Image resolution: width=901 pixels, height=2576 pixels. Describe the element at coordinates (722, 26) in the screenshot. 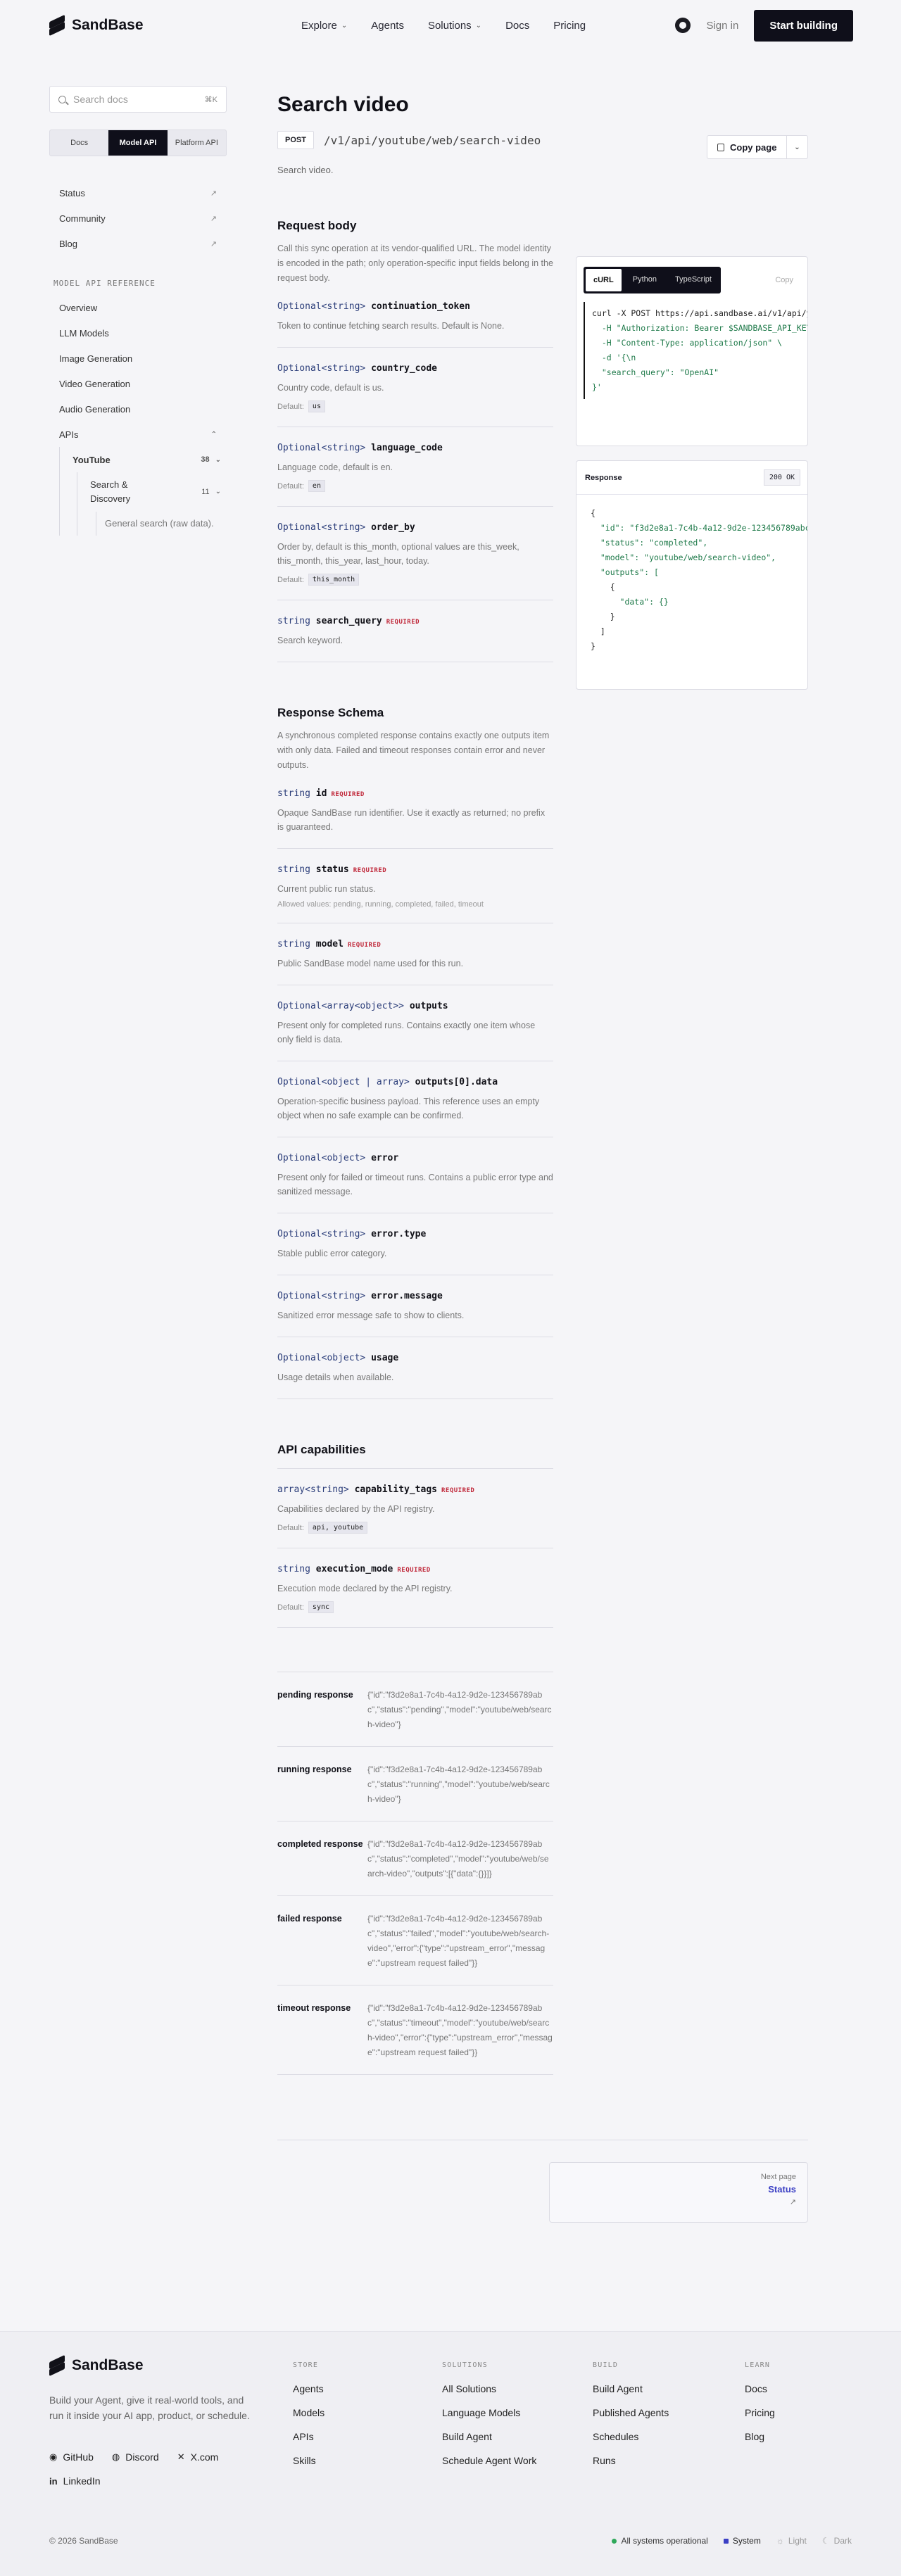

I see `signin-link: Sign in` at that location.